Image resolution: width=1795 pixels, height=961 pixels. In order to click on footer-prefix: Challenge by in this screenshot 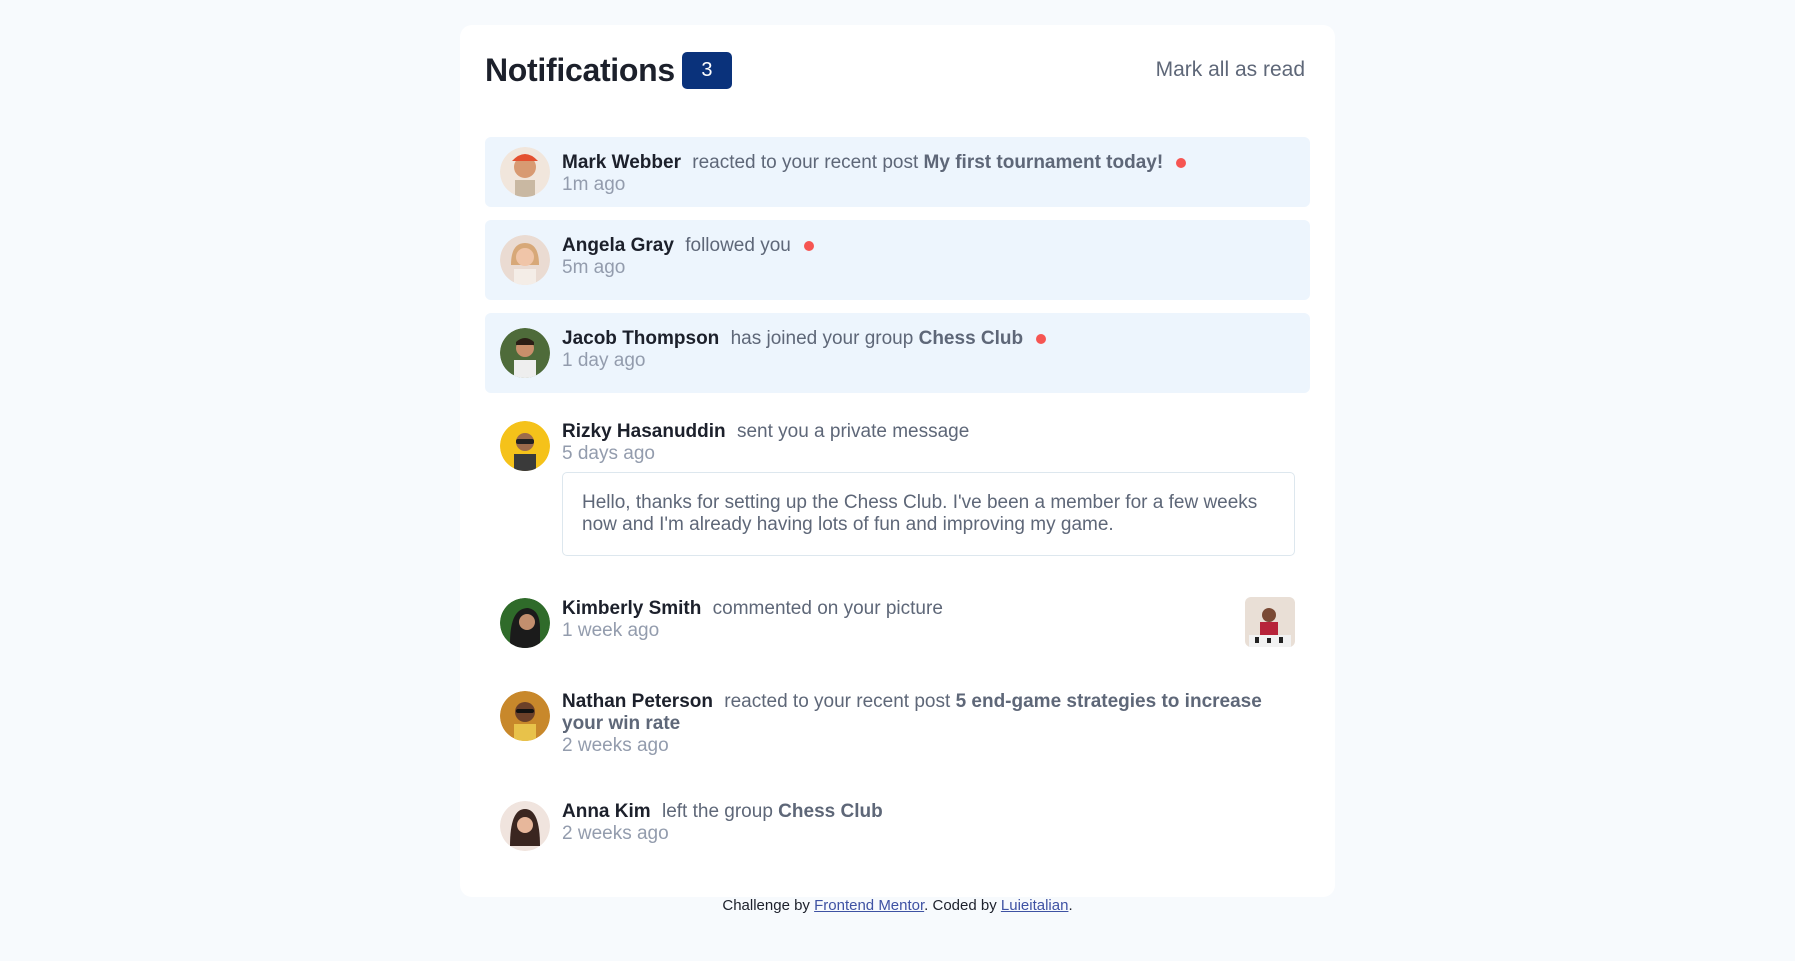, I will do `click(766, 905)`.